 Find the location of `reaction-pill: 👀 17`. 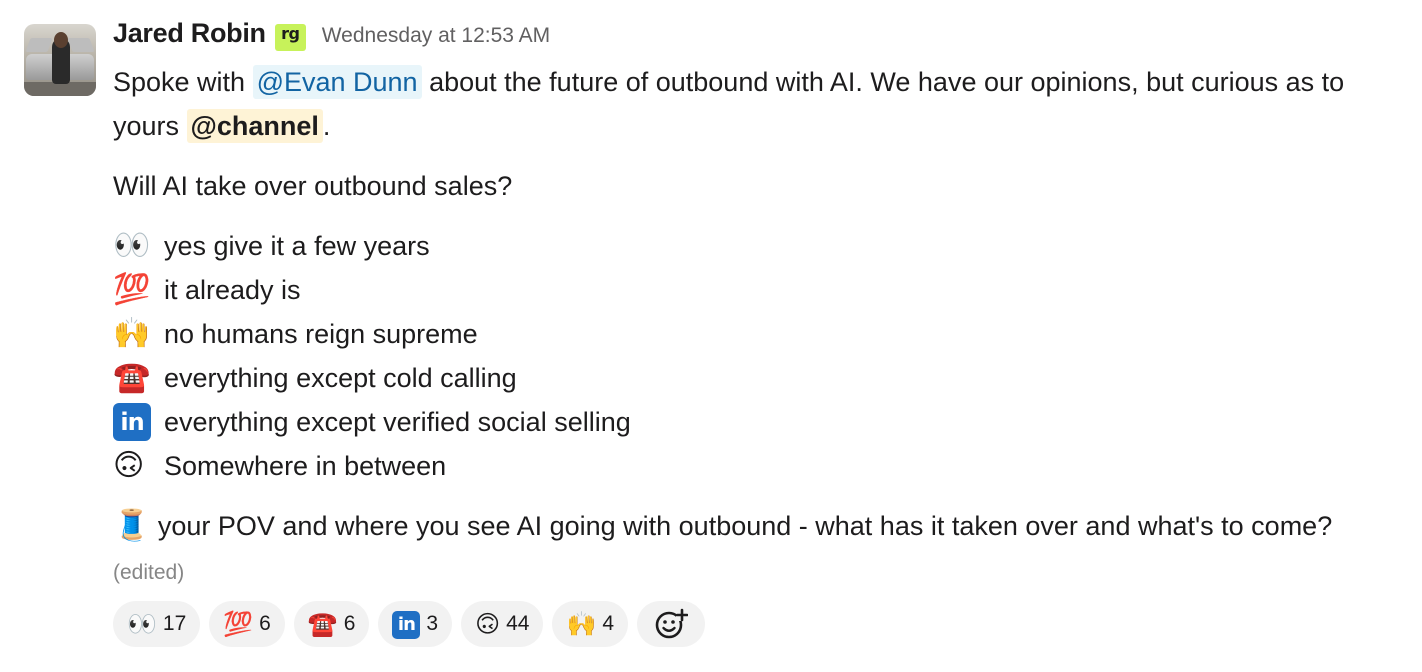

reaction-pill: 👀 17 is located at coordinates (157, 624).